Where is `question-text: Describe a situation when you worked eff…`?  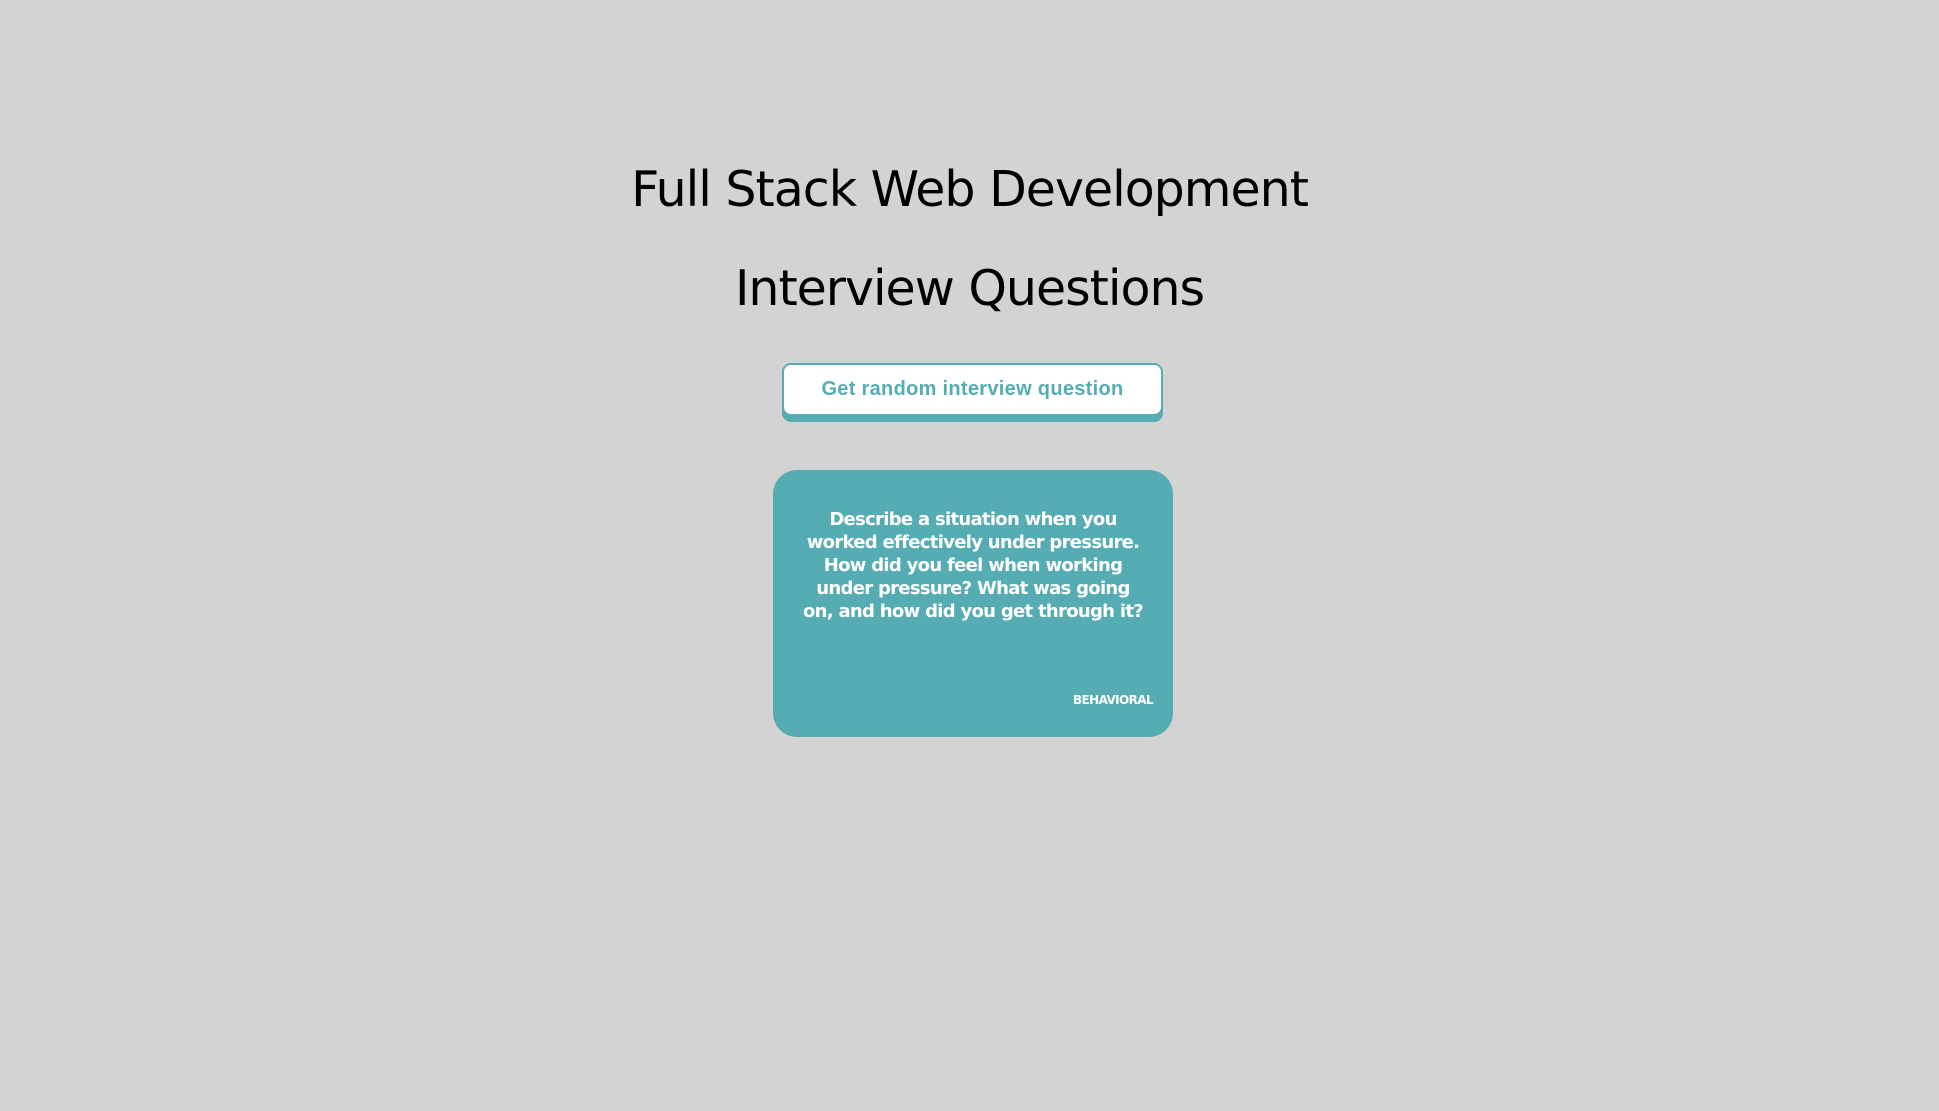 question-text: Describe a situation when you worked eff… is located at coordinates (973, 565).